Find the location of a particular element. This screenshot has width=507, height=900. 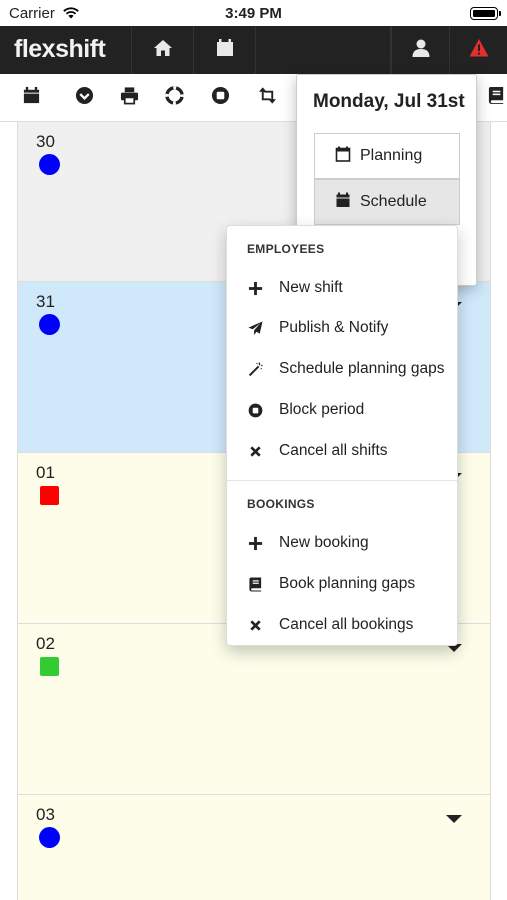

menu-item-new-booking: New booking is located at coordinates (342, 543).